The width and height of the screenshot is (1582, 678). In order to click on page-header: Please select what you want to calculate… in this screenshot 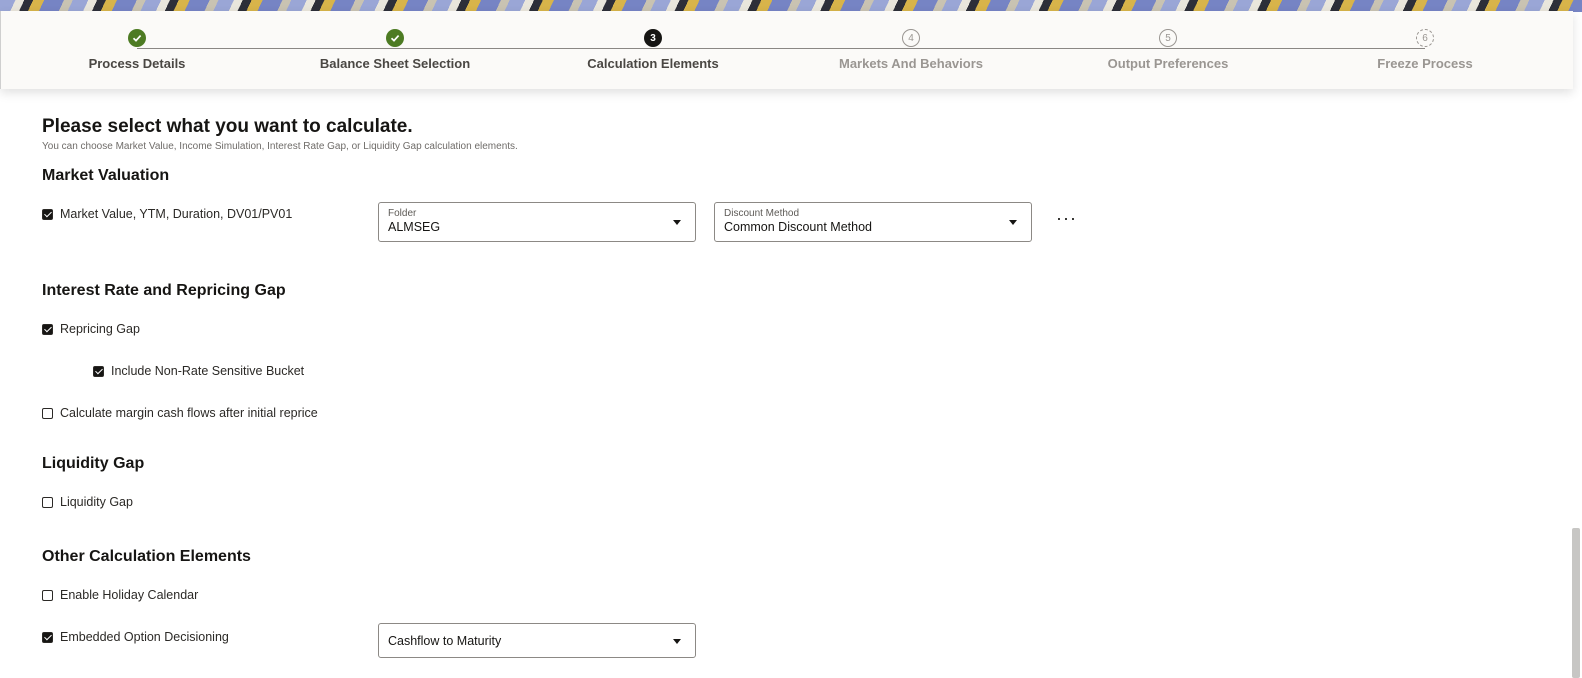, I will do `click(782, 134)`.